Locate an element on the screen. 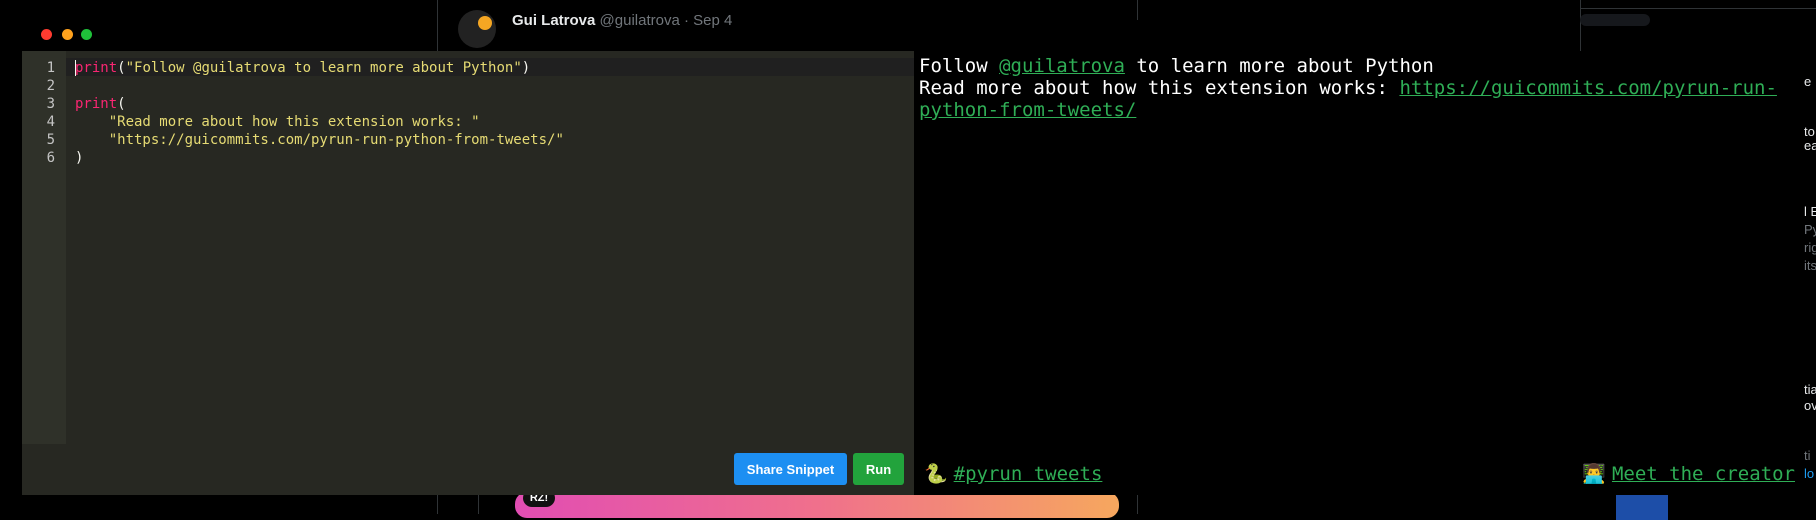  guicommits-link-continued: python-from-tweets/ is located at coordinates (1027, 110).